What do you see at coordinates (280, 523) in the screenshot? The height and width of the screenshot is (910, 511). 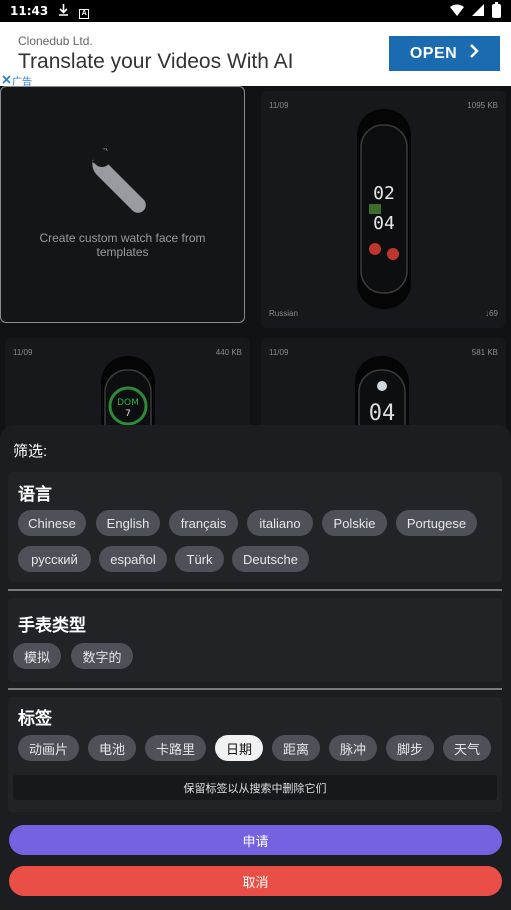 I see `chip-language-italian: italiano` at bounding box center [280, 523].